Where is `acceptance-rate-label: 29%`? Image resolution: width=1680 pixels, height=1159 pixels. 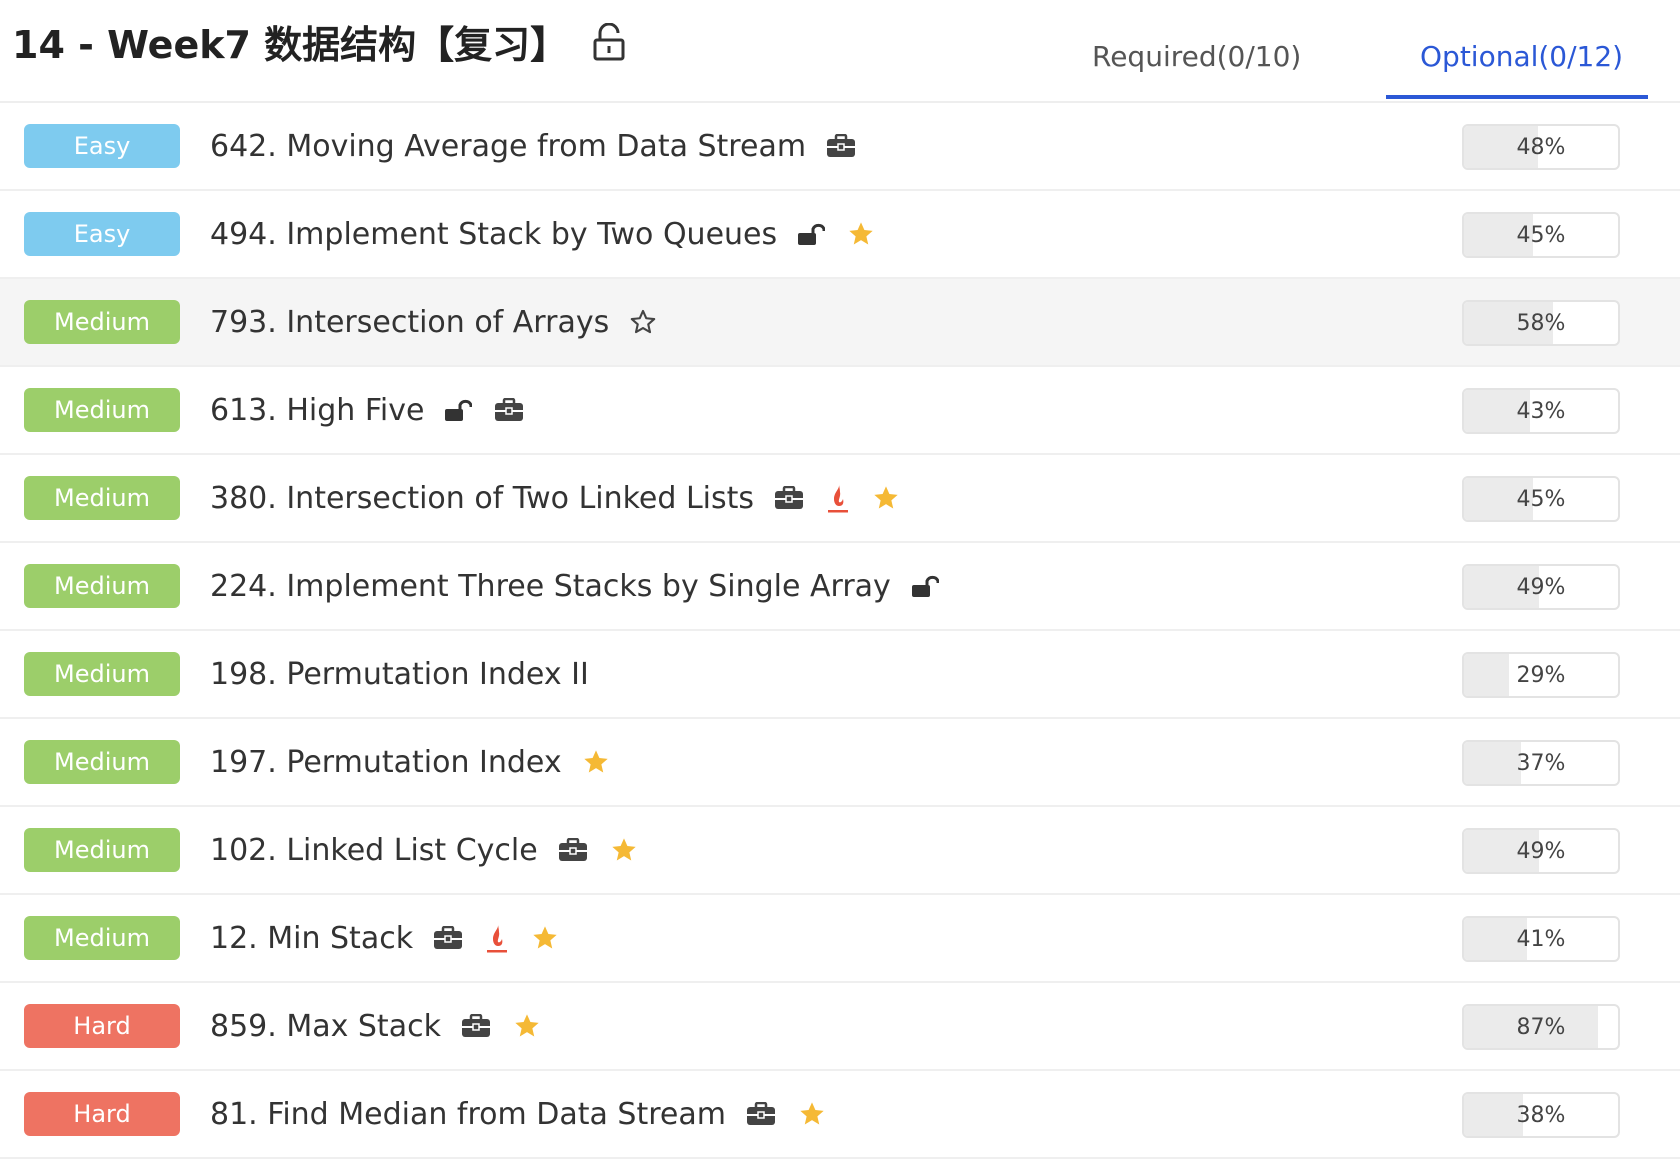
acceptance-rate-label: 29% is located at coordinates (1541, 675).